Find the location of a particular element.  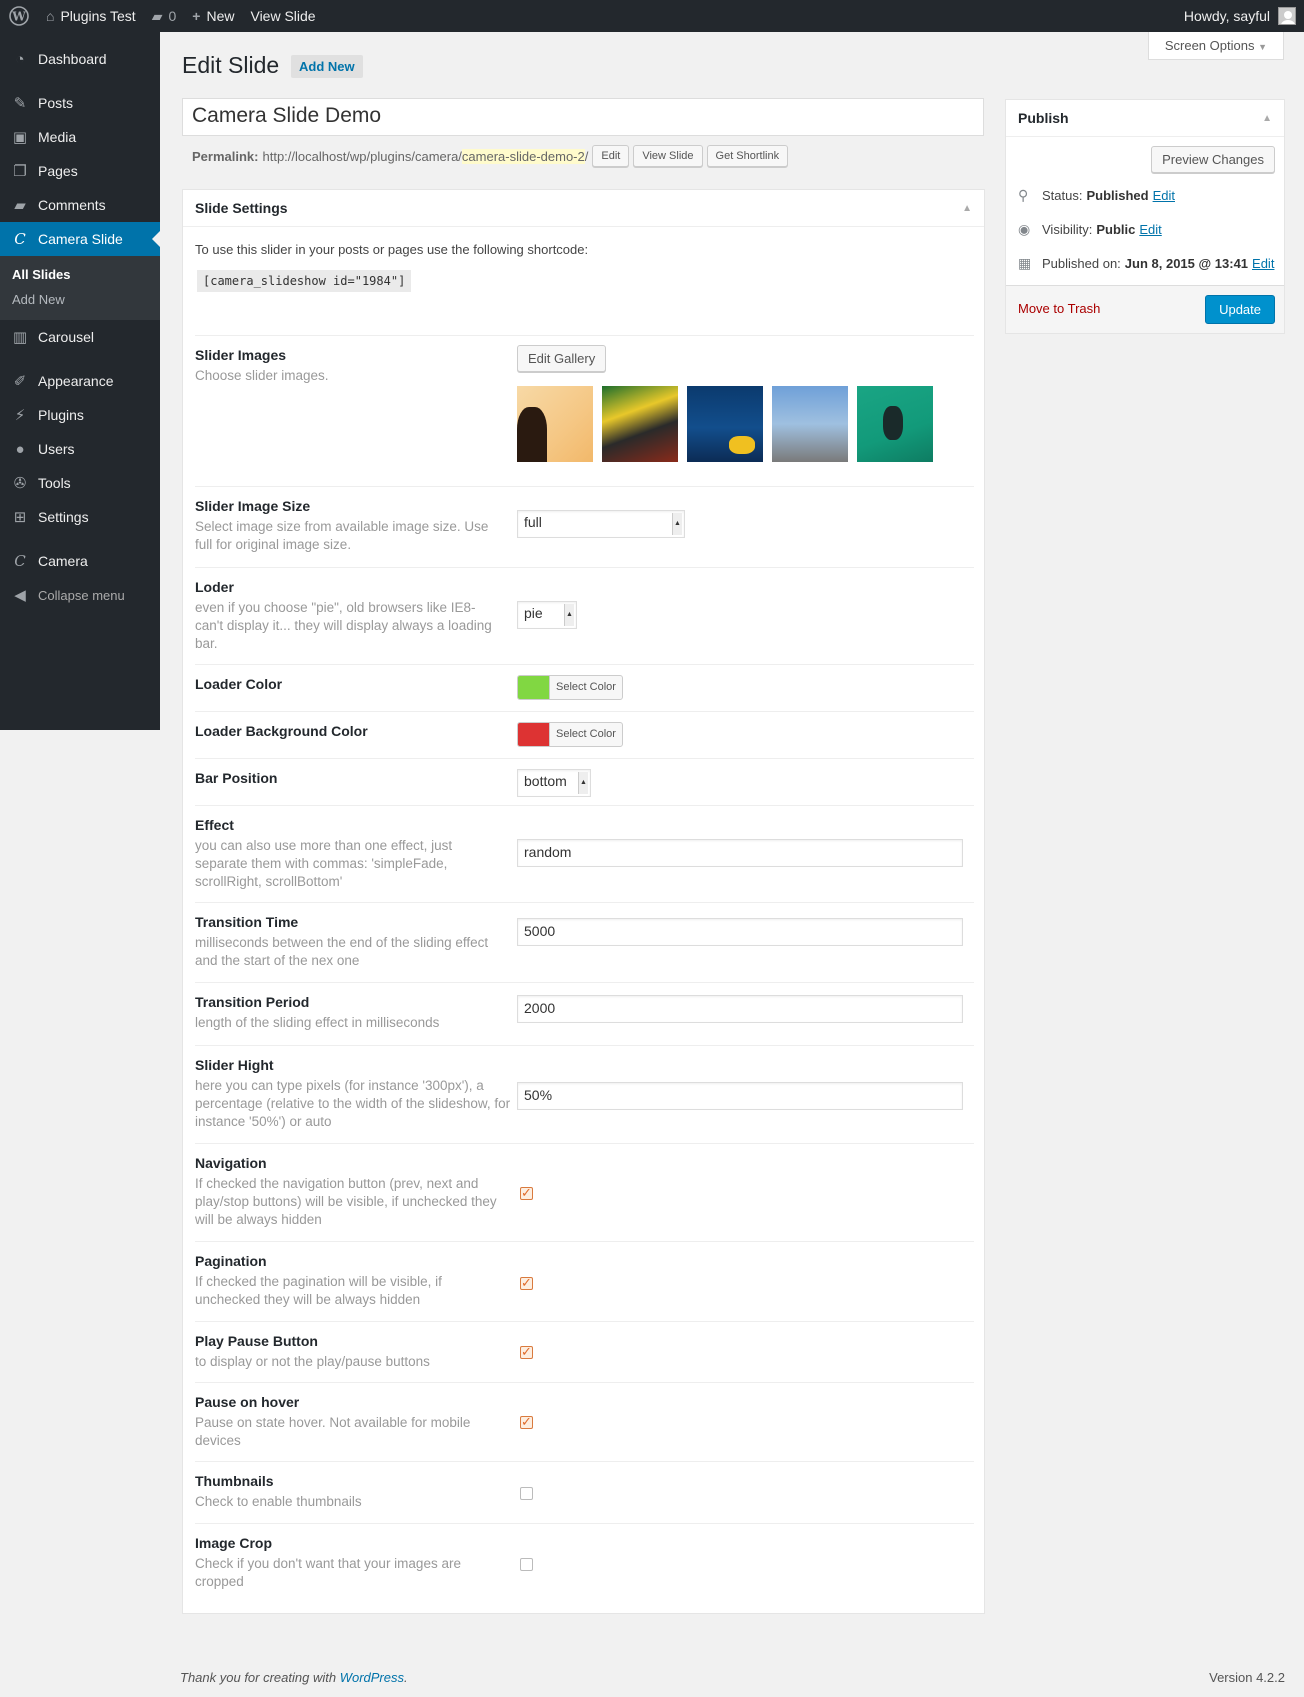

field-label: Image Crop is located at coordinates (234, 1543).